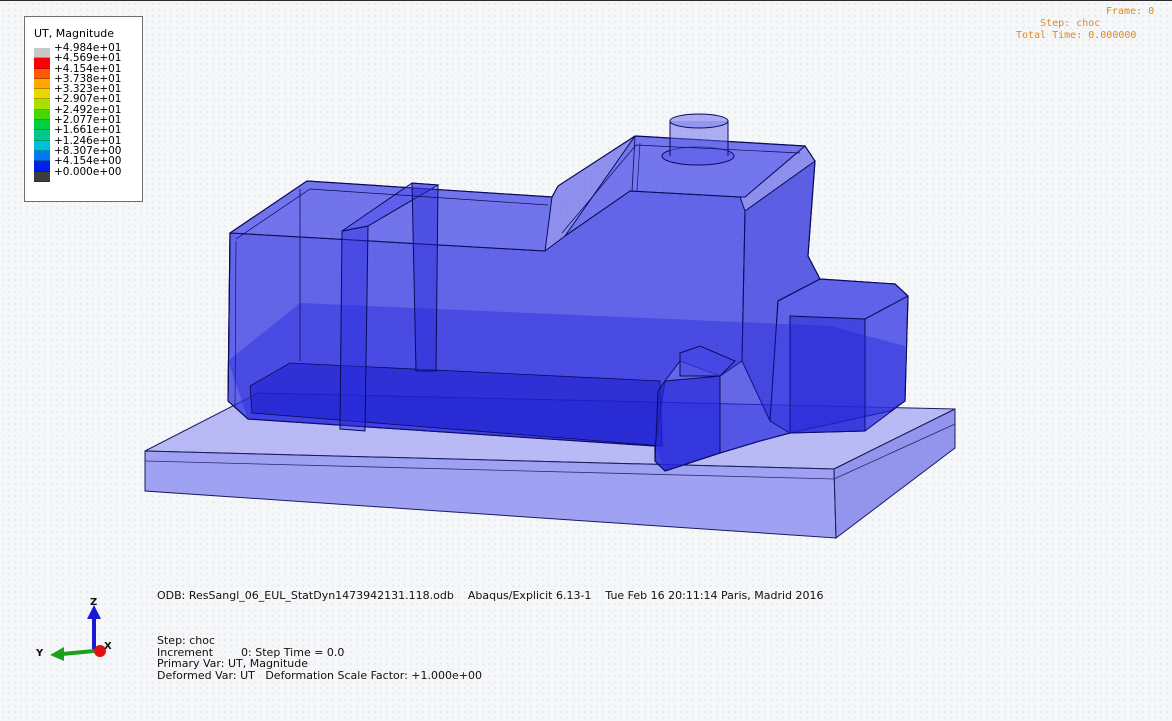 The height and width of the screenshot is (721, 1172). What do you see at coordinates (425, 277) in the screenshot?
I see `strap-back` at bounding box center [425, 277].